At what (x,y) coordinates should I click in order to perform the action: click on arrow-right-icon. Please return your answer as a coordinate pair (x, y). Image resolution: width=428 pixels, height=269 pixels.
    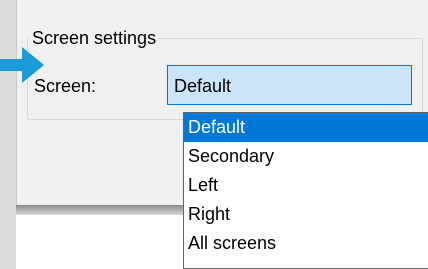
    Looking at the image, I should click on (22, 65).